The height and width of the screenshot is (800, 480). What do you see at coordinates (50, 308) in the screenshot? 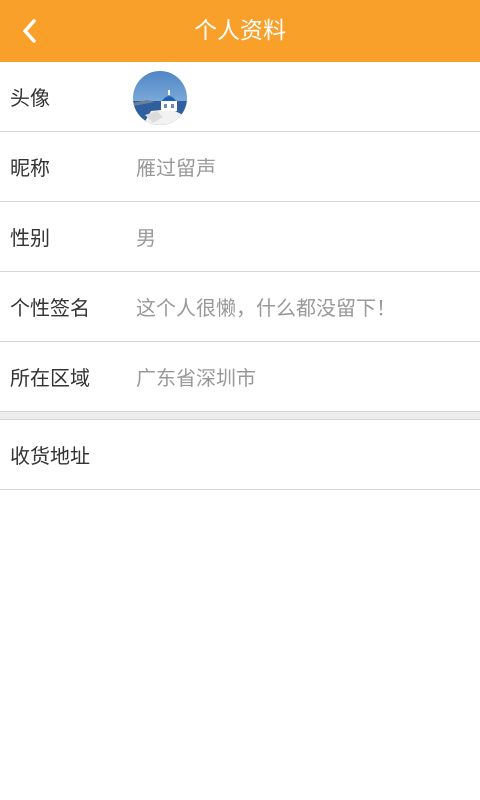
I see `signature-label: 个性签名` at bounding box center [50, 308].